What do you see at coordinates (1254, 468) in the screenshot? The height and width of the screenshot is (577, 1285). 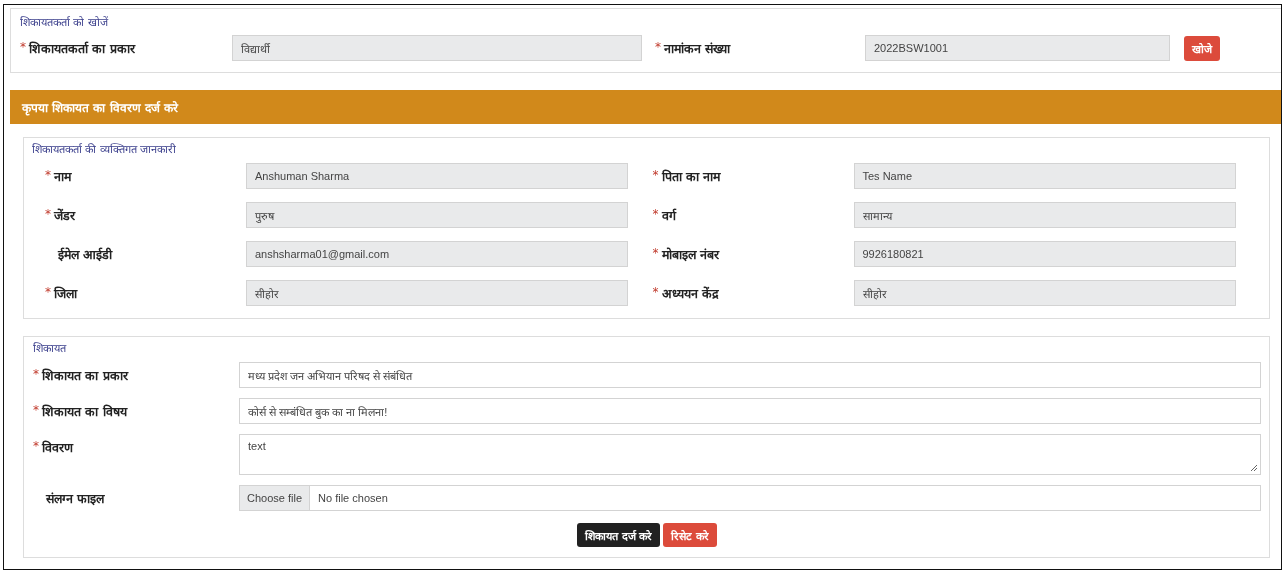 I see `resize-grip-icon` at bounding box center [1254, 468].